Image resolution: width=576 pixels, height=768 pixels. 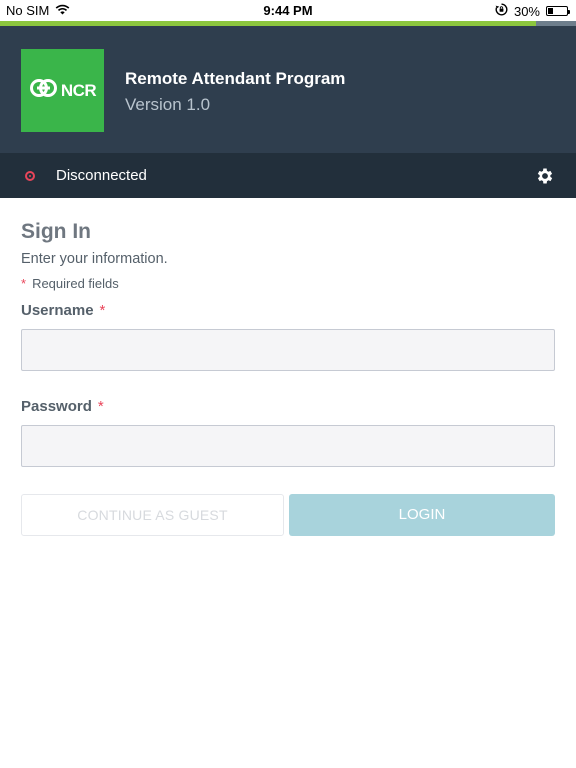 What do you see at coordinates (56, 231) in the screenshot?
I see `sign-in-title: Sign In` at bounding box center [56, 231].